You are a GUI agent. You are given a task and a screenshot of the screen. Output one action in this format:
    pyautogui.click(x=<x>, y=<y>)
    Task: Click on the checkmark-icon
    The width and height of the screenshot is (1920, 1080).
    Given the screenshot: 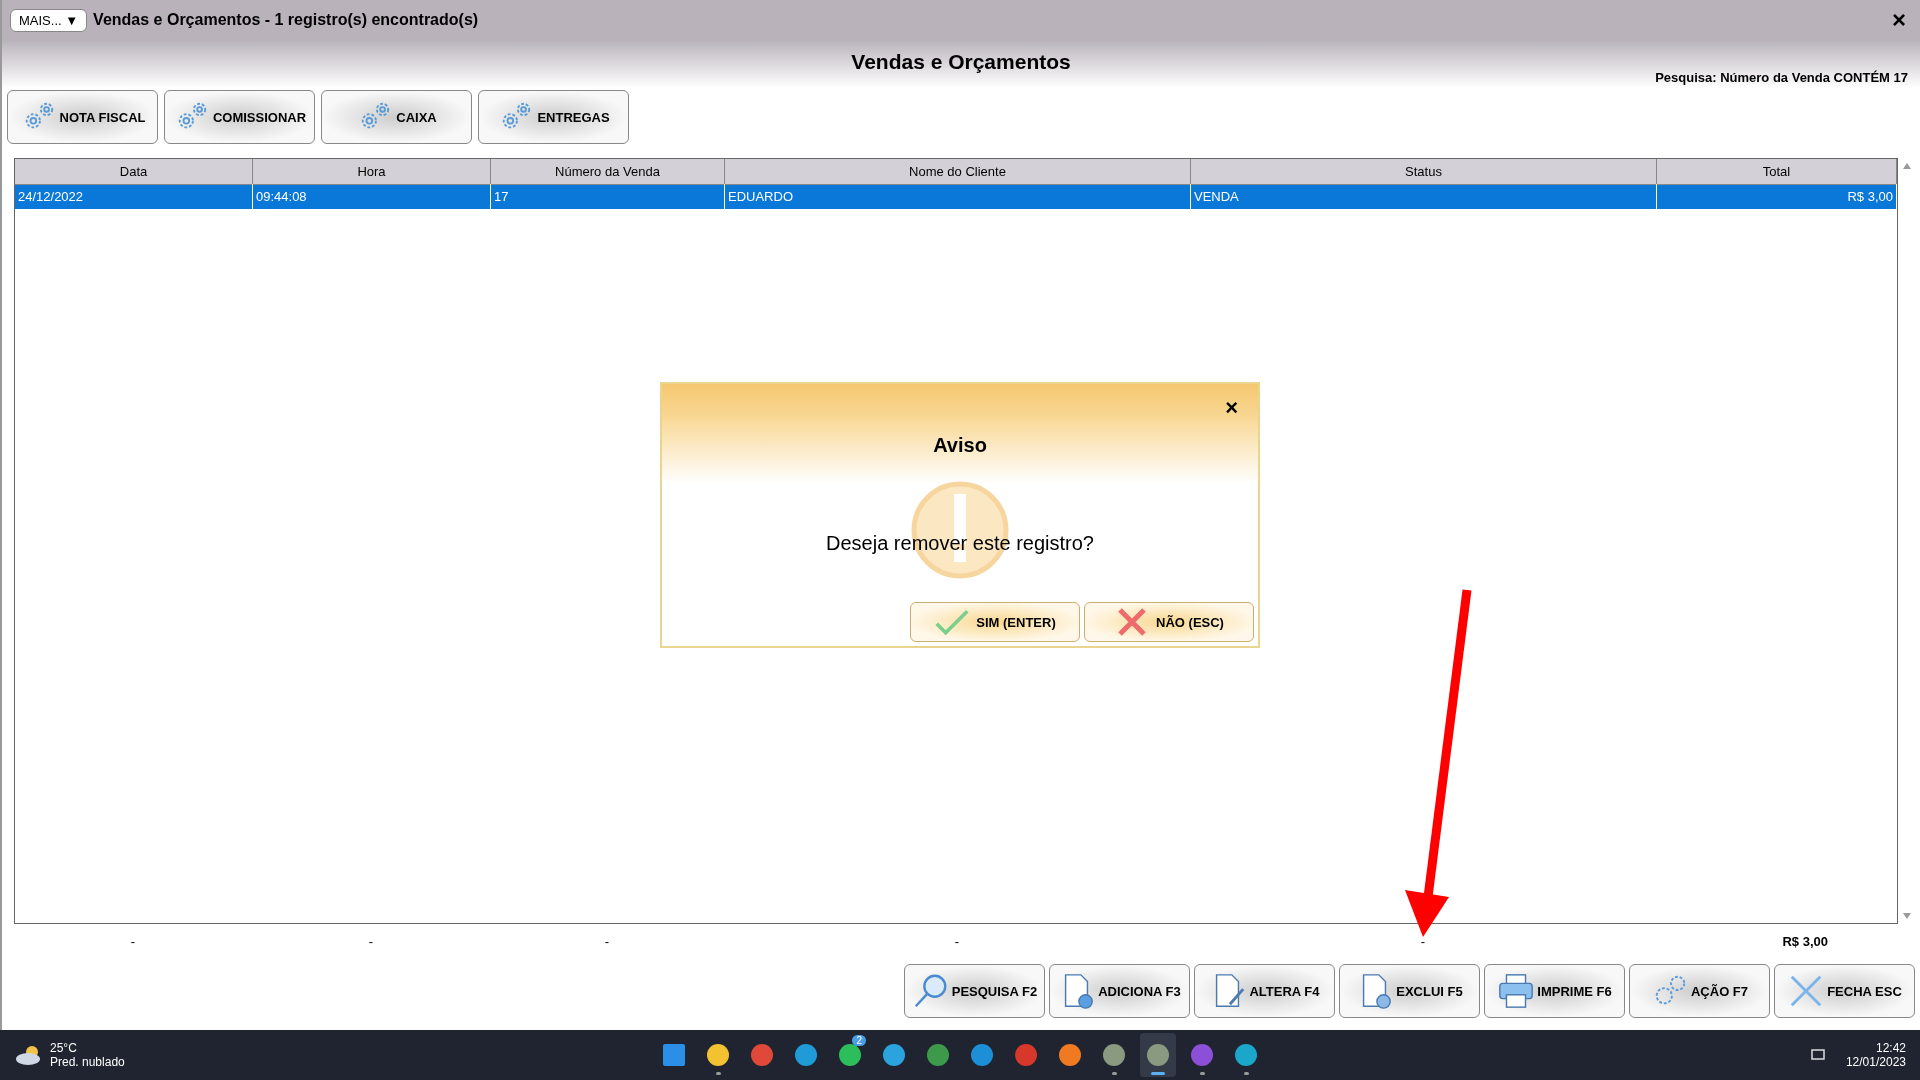 What is the action you would take?
    pyautogui.click(x=952, y=622)
    